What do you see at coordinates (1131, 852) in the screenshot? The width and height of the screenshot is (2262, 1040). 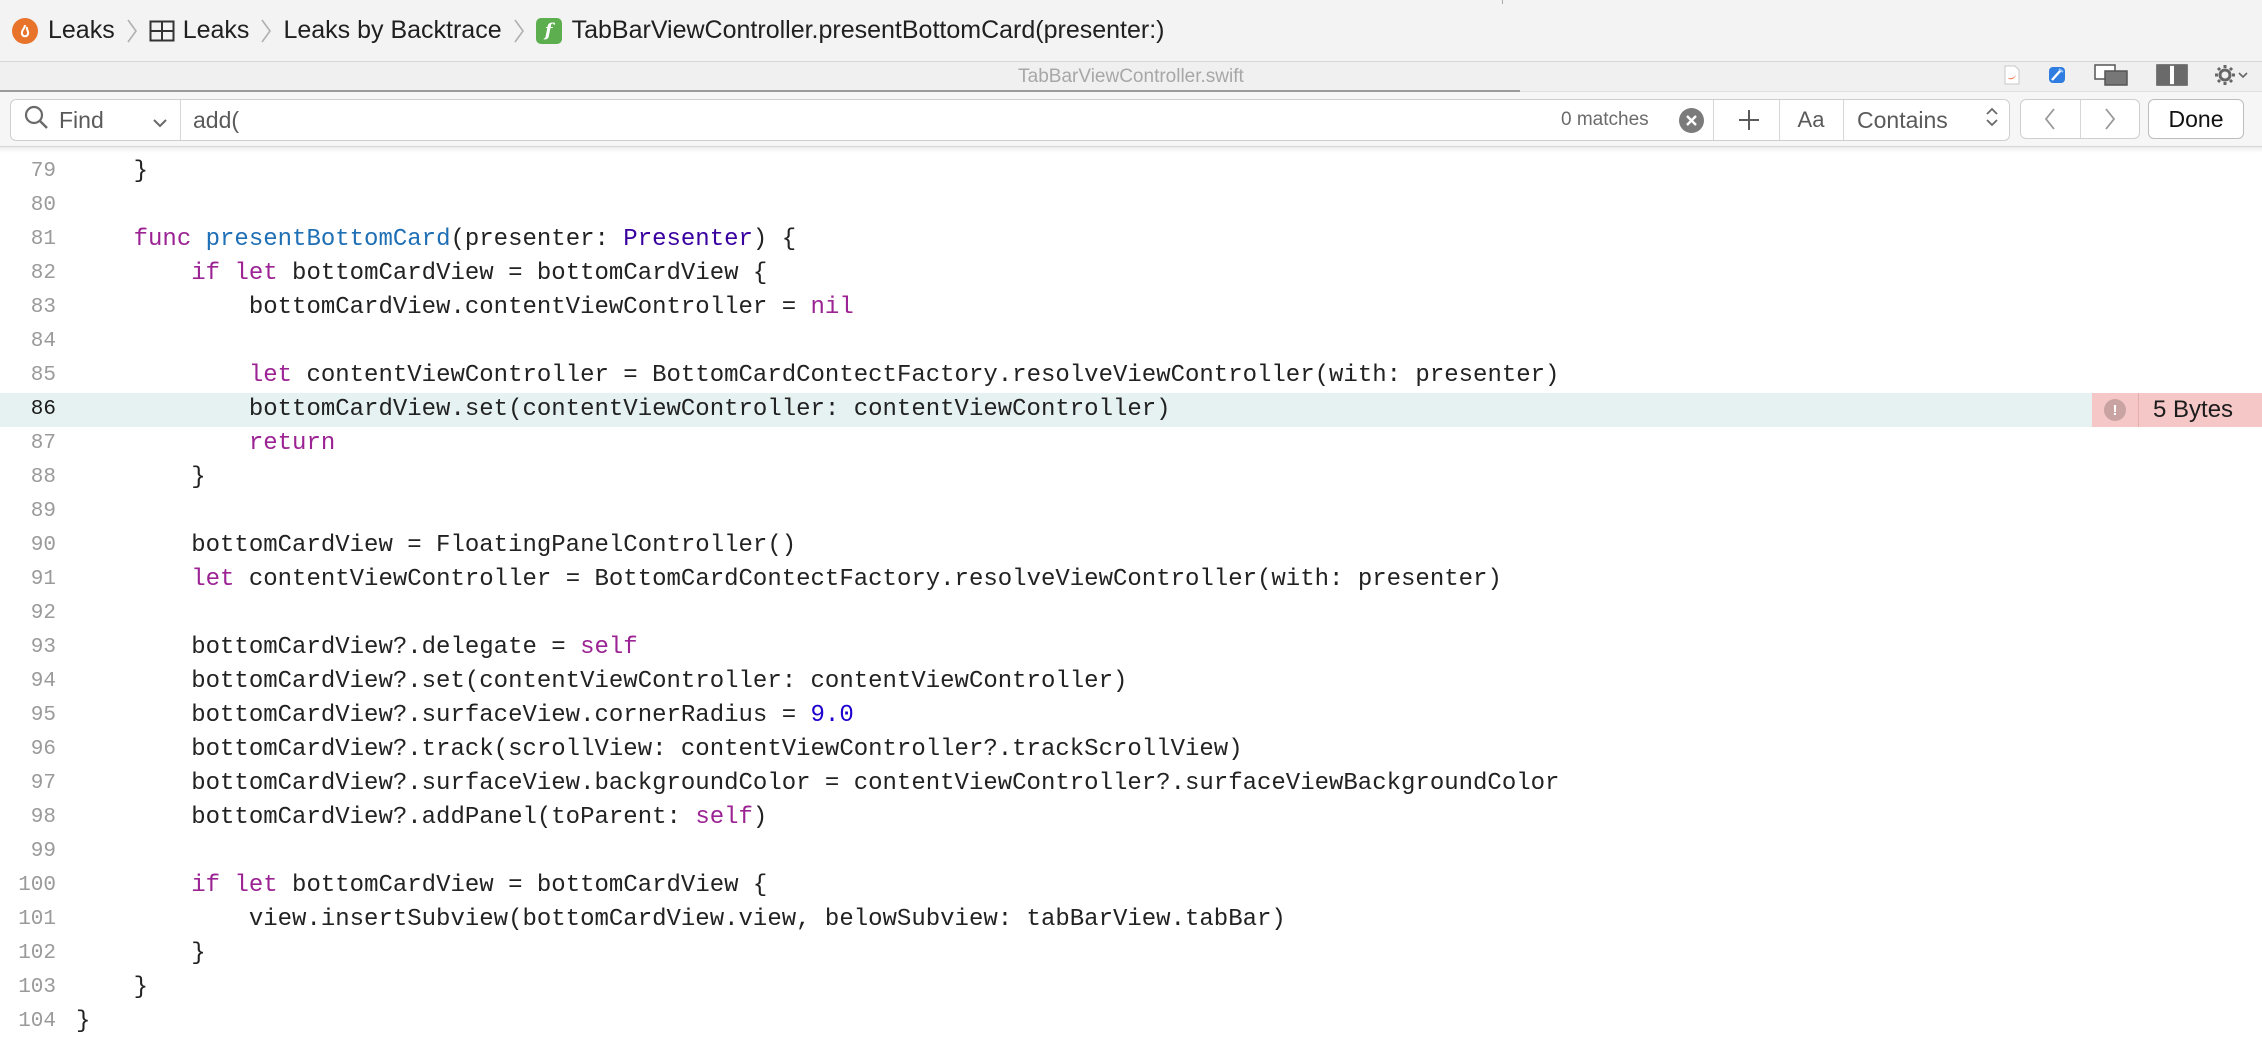 I see `code-line: 99` at bounding box center [1131, 852].